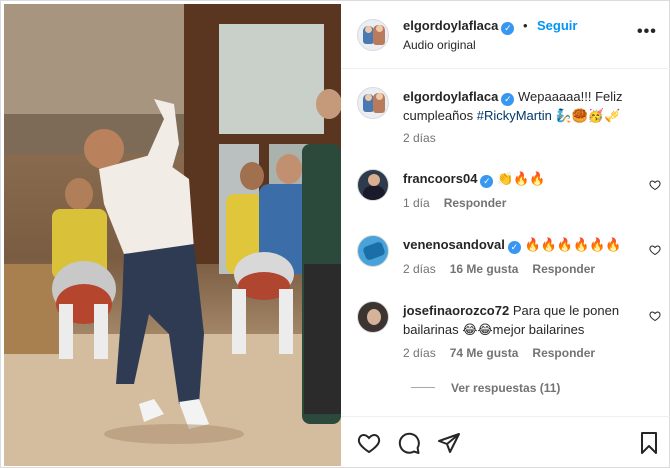 The width and height of the screenshot is (670, 468). Describe the element at coordinates (409, 443) in the screenshot. I see `comment-icon` at that location.